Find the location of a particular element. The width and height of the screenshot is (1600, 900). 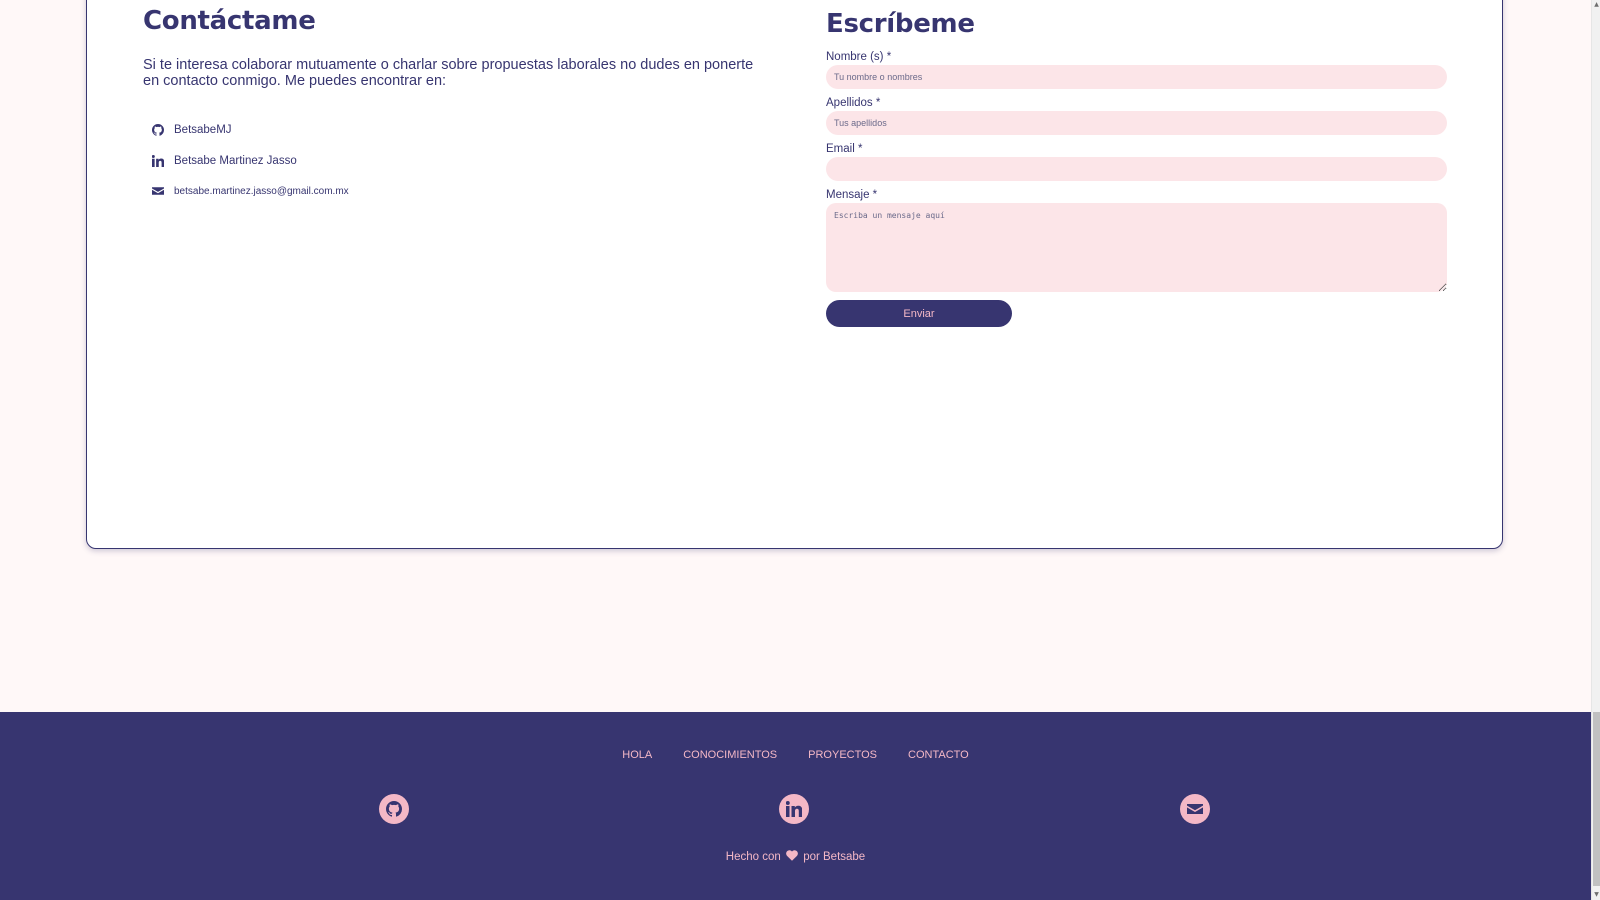

footer-link-hola: HOLA is located at coordinates (637, 755).